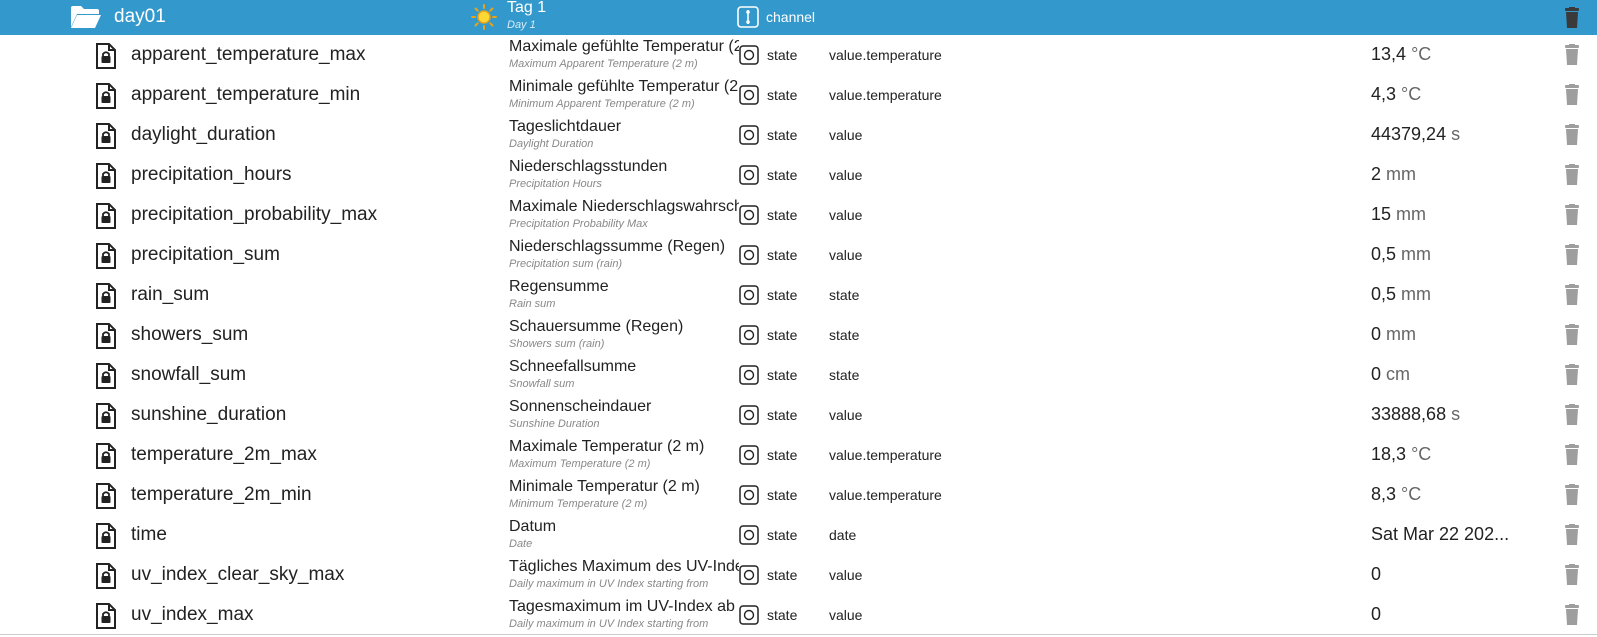 The height and width of the screenshot is (637, 1597). What do you see at coordinates (580, 406) in the screenshot?
I see `state-name: Sonnenscheindauer` at bounding box center [580, 406].